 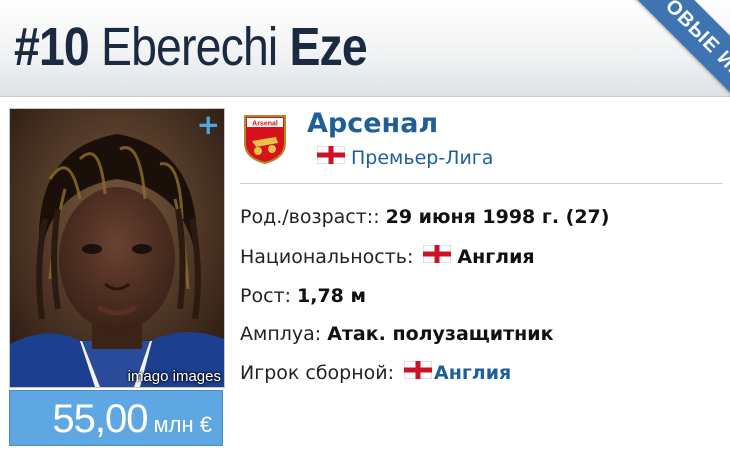 What do you see at coordinates (317, 372) in the screenshot?
I see `national-team-label: Игрок сборной:` at bounding box center [317, 372].